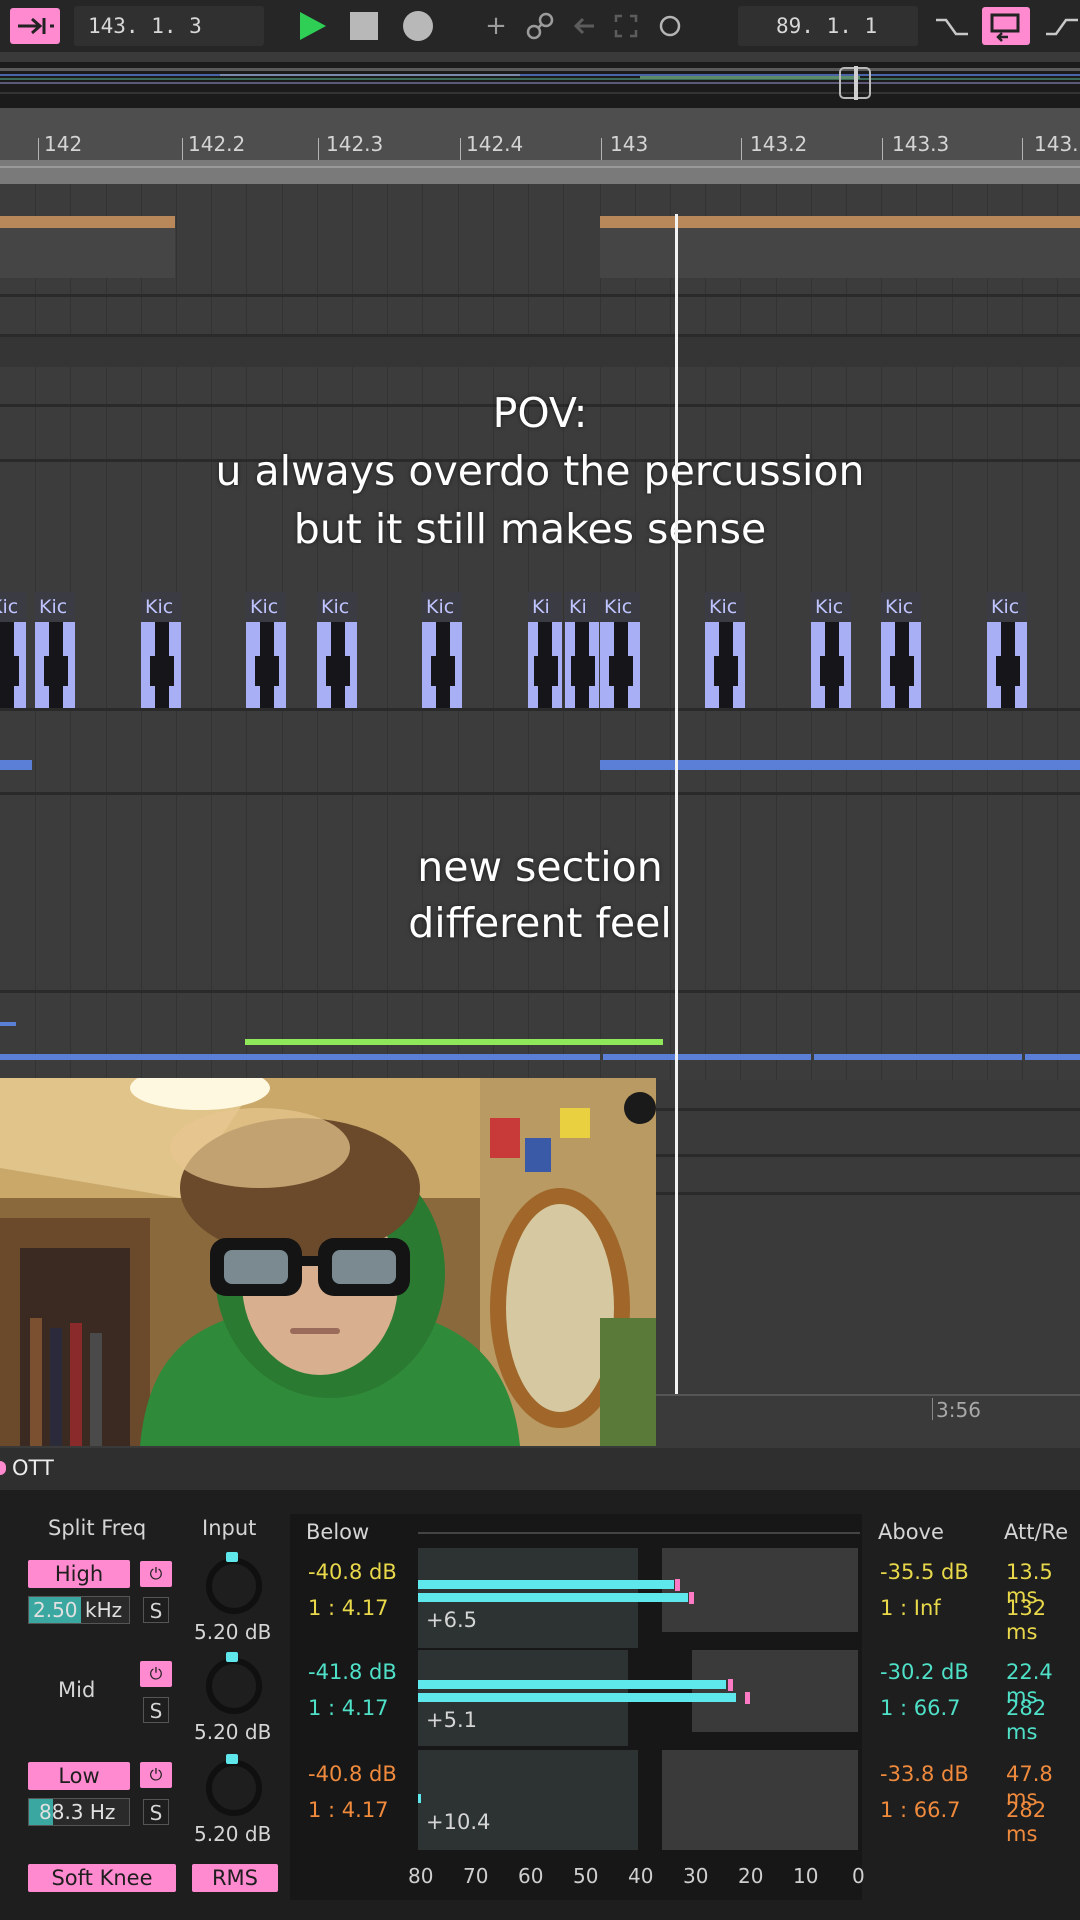 Image resolution: width=1080 pixels, height=1920 pixels. What do you see at coordinates (540, 923) in the screenshot?
I see `section-caption-2: different feel` at bounding box center [540, 923].